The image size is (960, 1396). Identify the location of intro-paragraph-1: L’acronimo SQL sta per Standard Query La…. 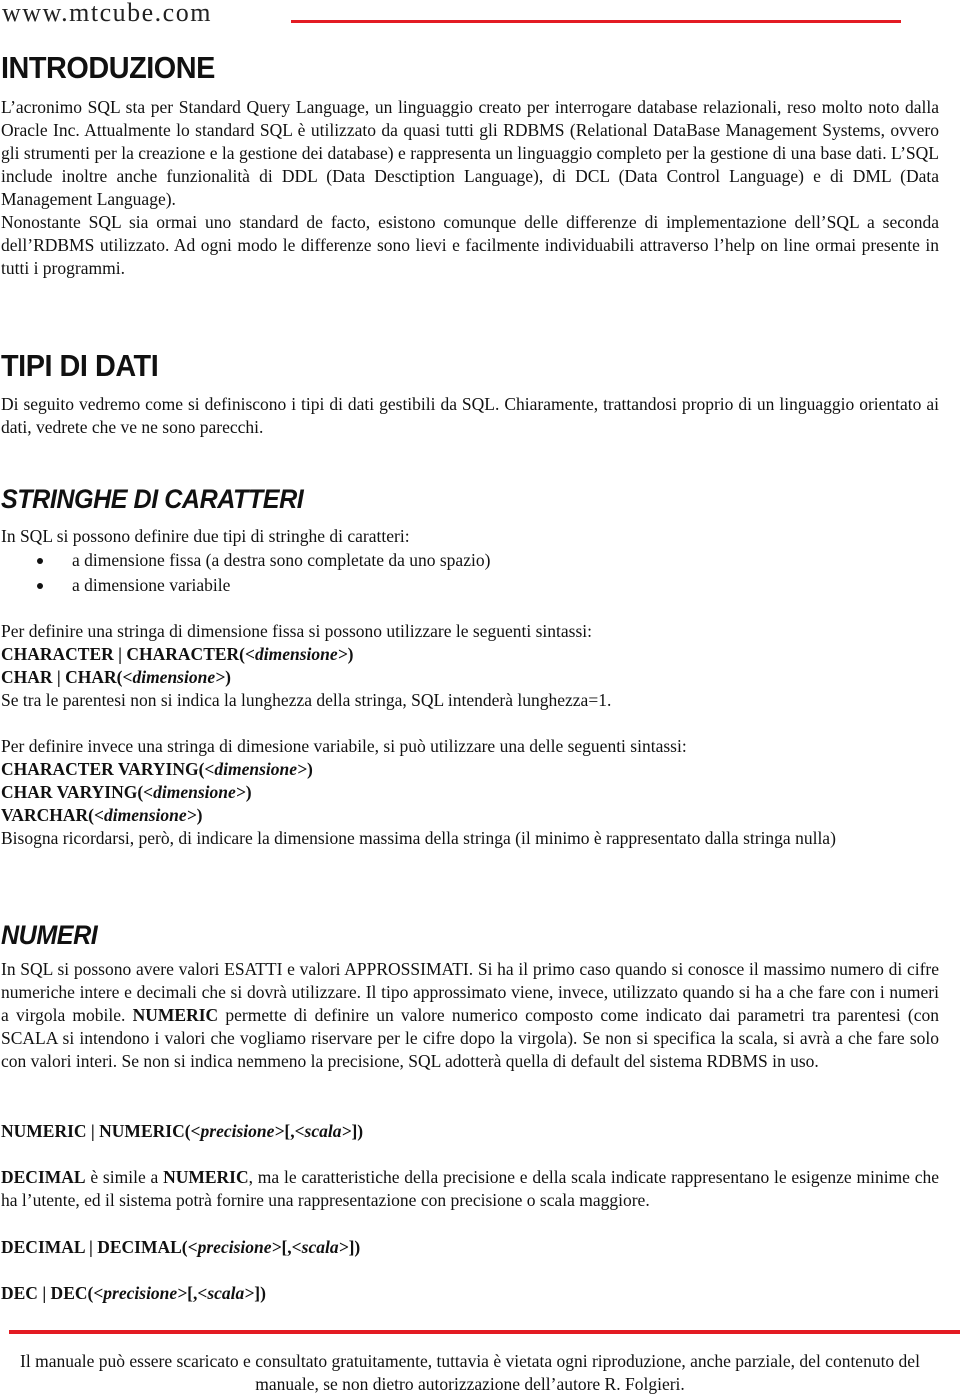
(470, 153).